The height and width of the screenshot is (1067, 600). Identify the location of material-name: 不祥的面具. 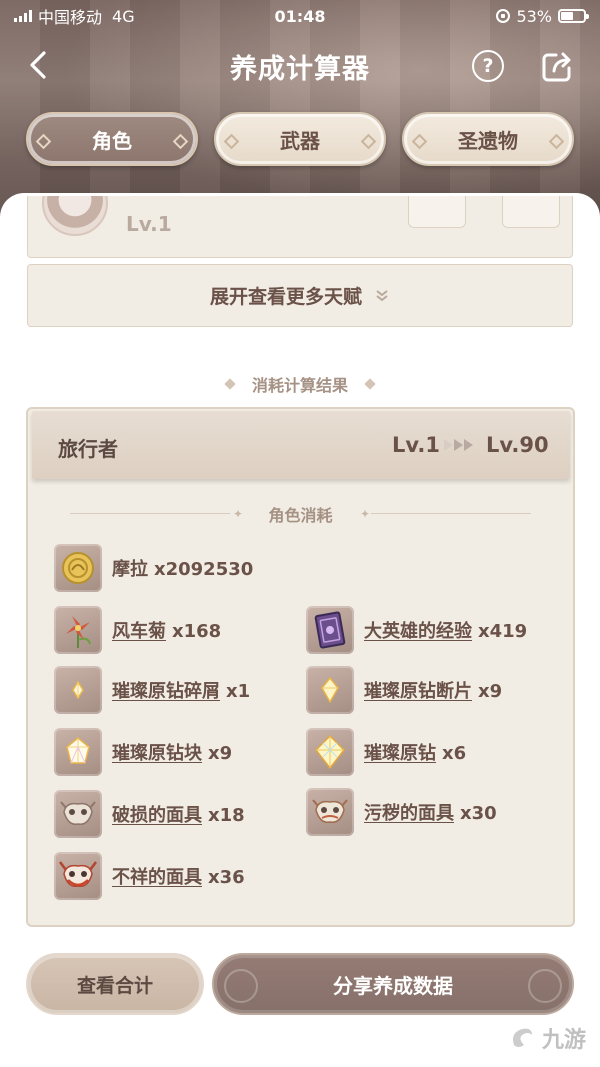
(157, 877).